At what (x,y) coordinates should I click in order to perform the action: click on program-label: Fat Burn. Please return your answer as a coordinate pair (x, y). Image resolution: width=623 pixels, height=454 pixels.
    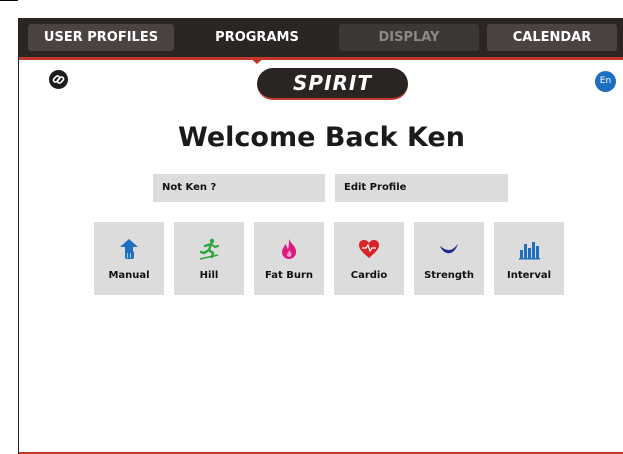
    Looking at the image, I should click on (289, 275).